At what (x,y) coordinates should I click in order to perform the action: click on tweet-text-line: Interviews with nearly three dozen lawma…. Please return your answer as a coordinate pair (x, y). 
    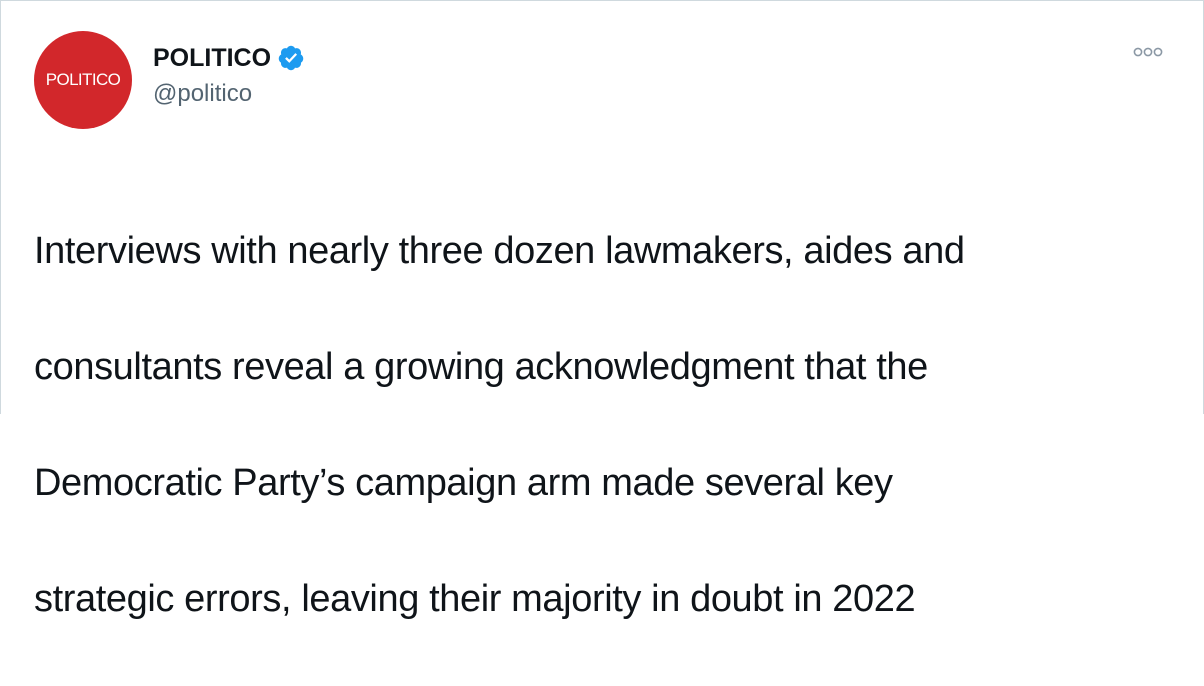
    Looking at the image, I should click on (499, 251).